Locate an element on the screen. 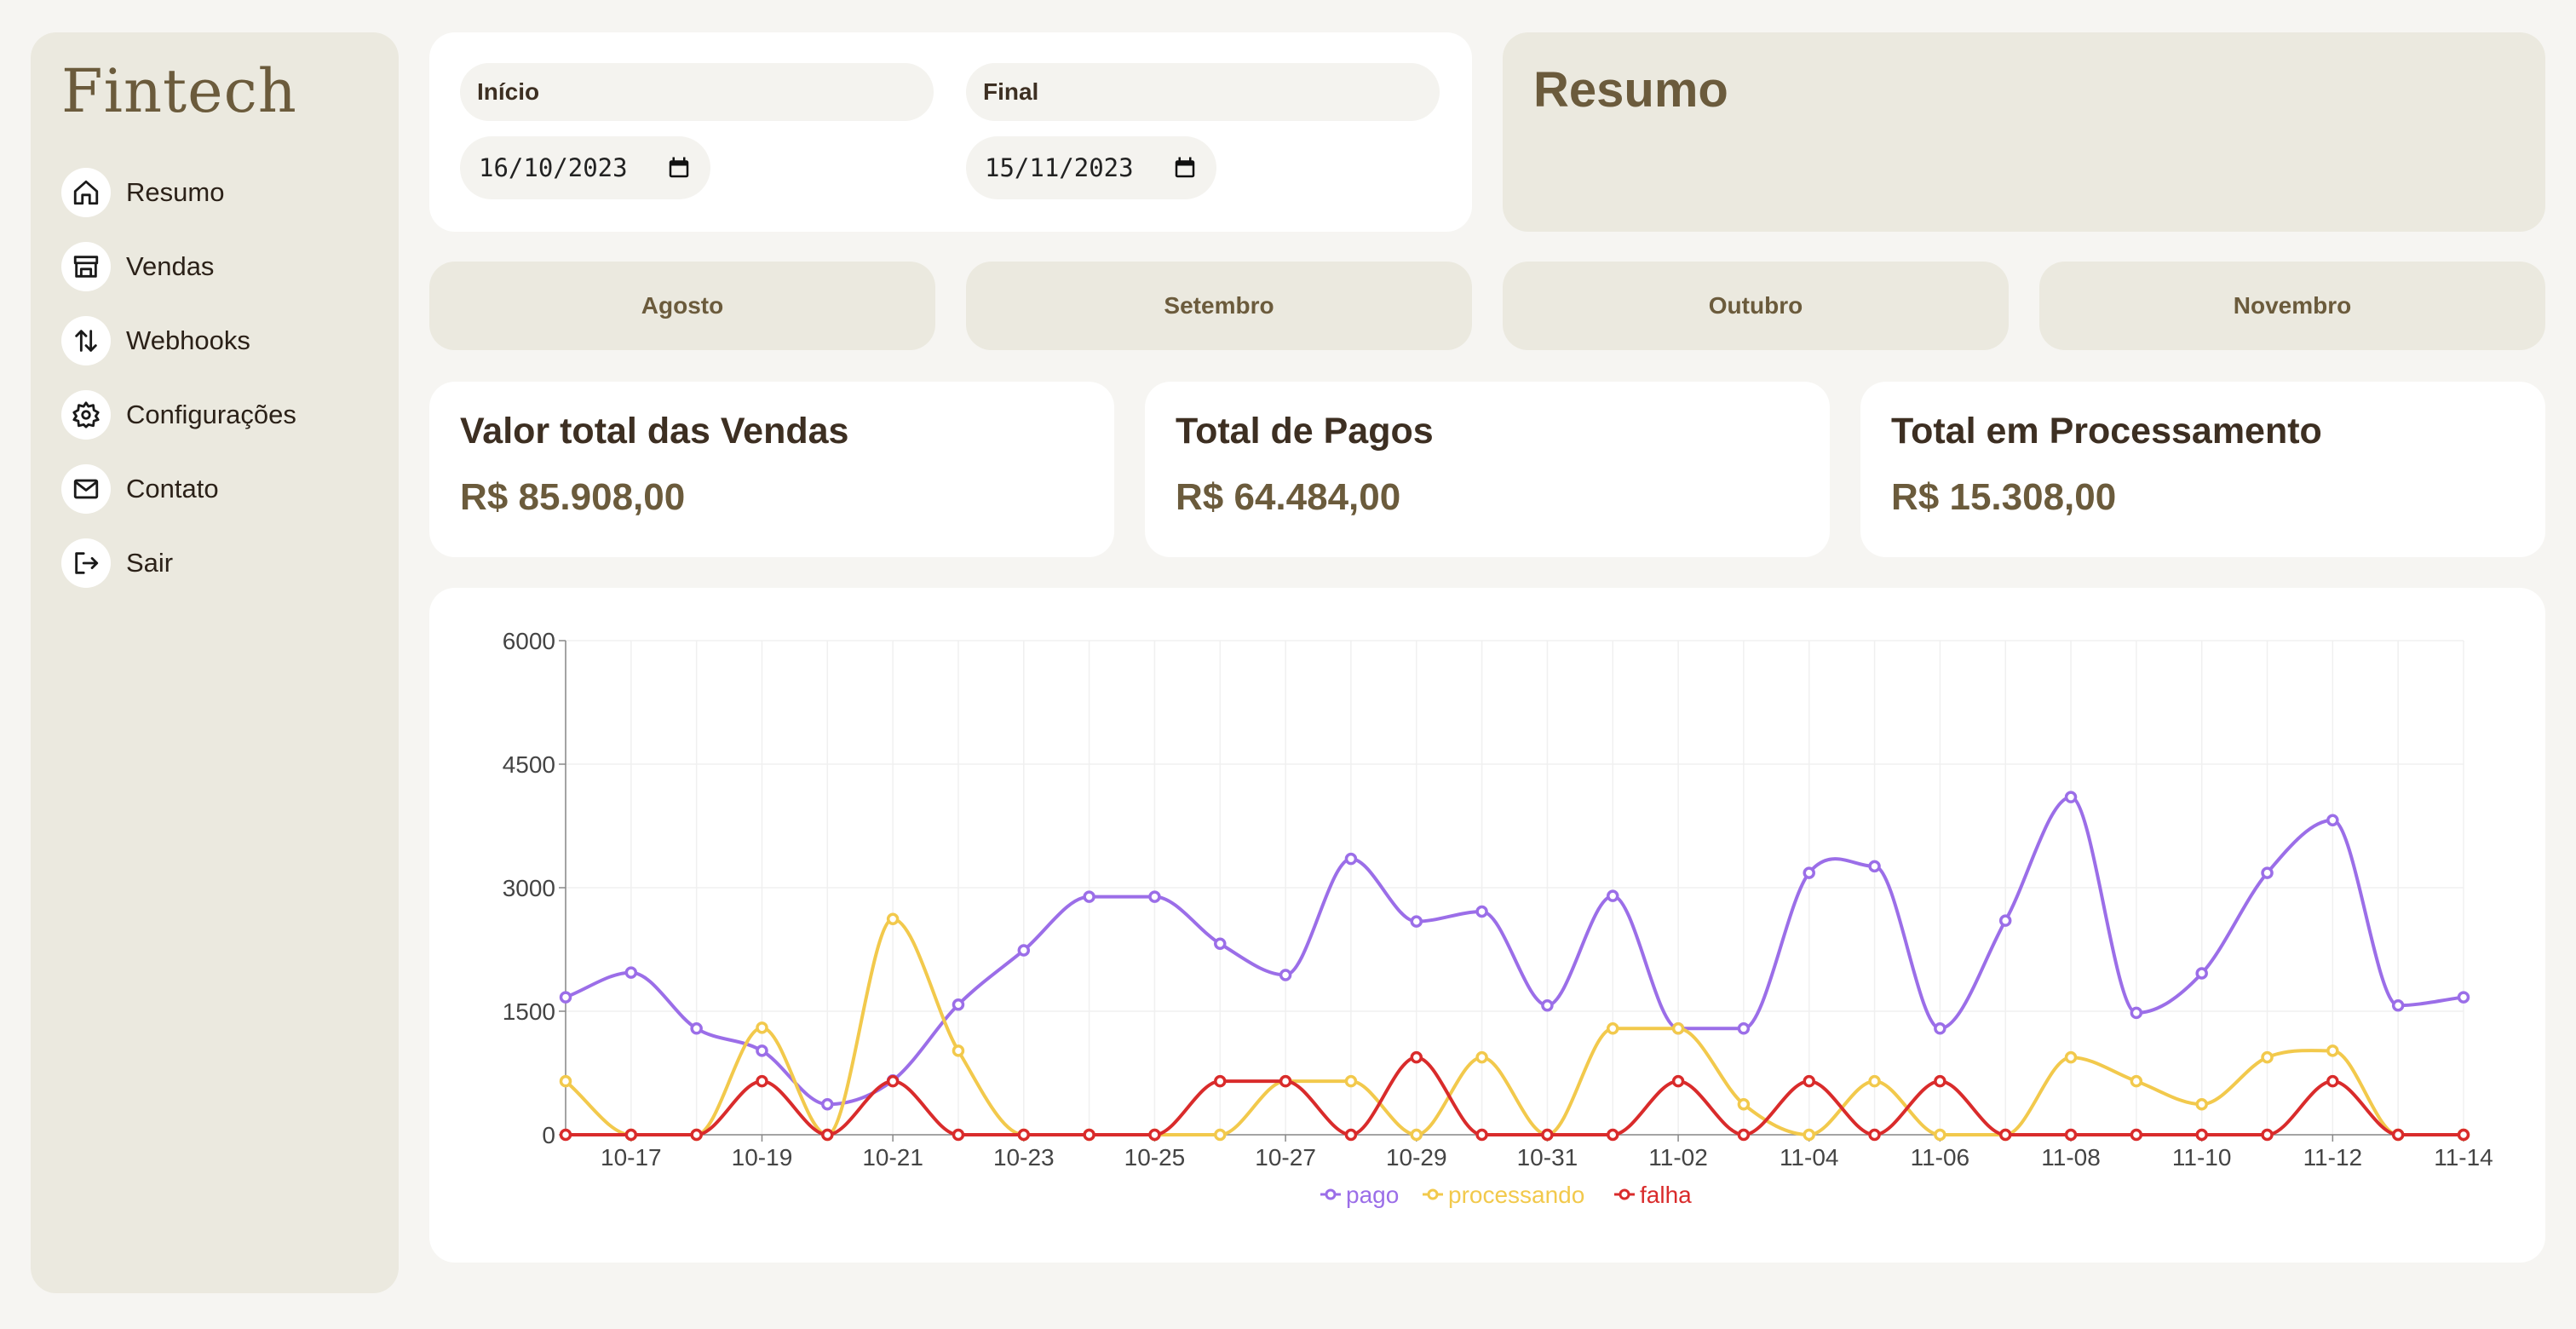  start-date-value: 16/10/2023 is located at coordinates (554, 167).